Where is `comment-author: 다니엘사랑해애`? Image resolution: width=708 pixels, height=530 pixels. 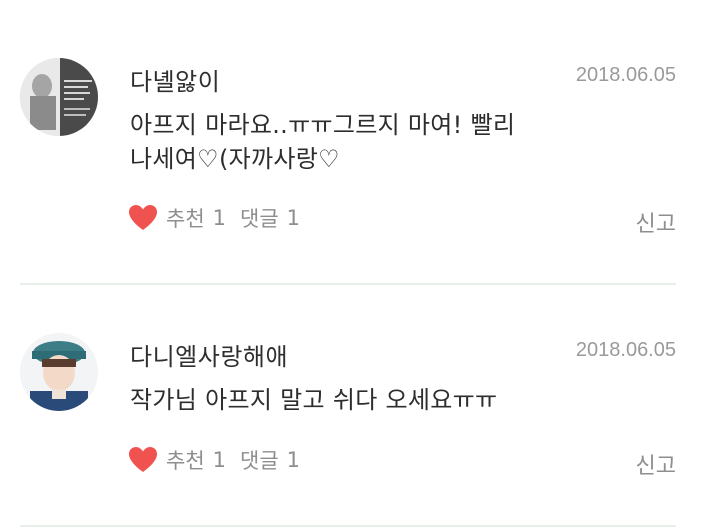 comment-author: 다니엘사랑해애 is located at coordinates (209, 354).